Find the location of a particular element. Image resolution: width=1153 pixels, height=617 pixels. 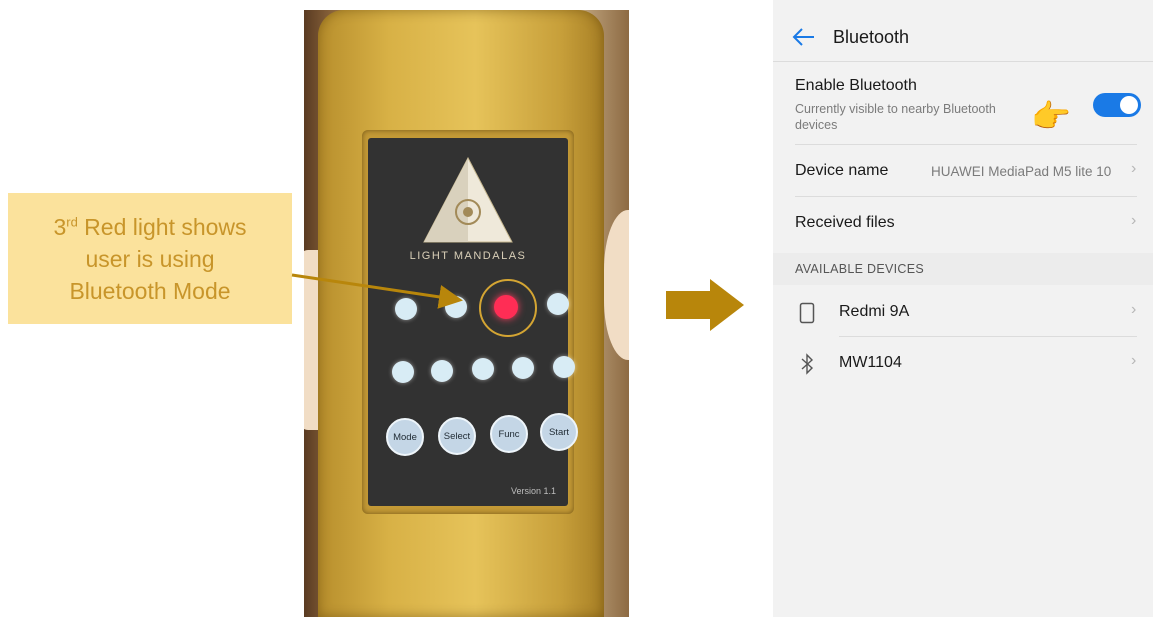

header-bar: Bluetooth is located at coordinates (963, 39).